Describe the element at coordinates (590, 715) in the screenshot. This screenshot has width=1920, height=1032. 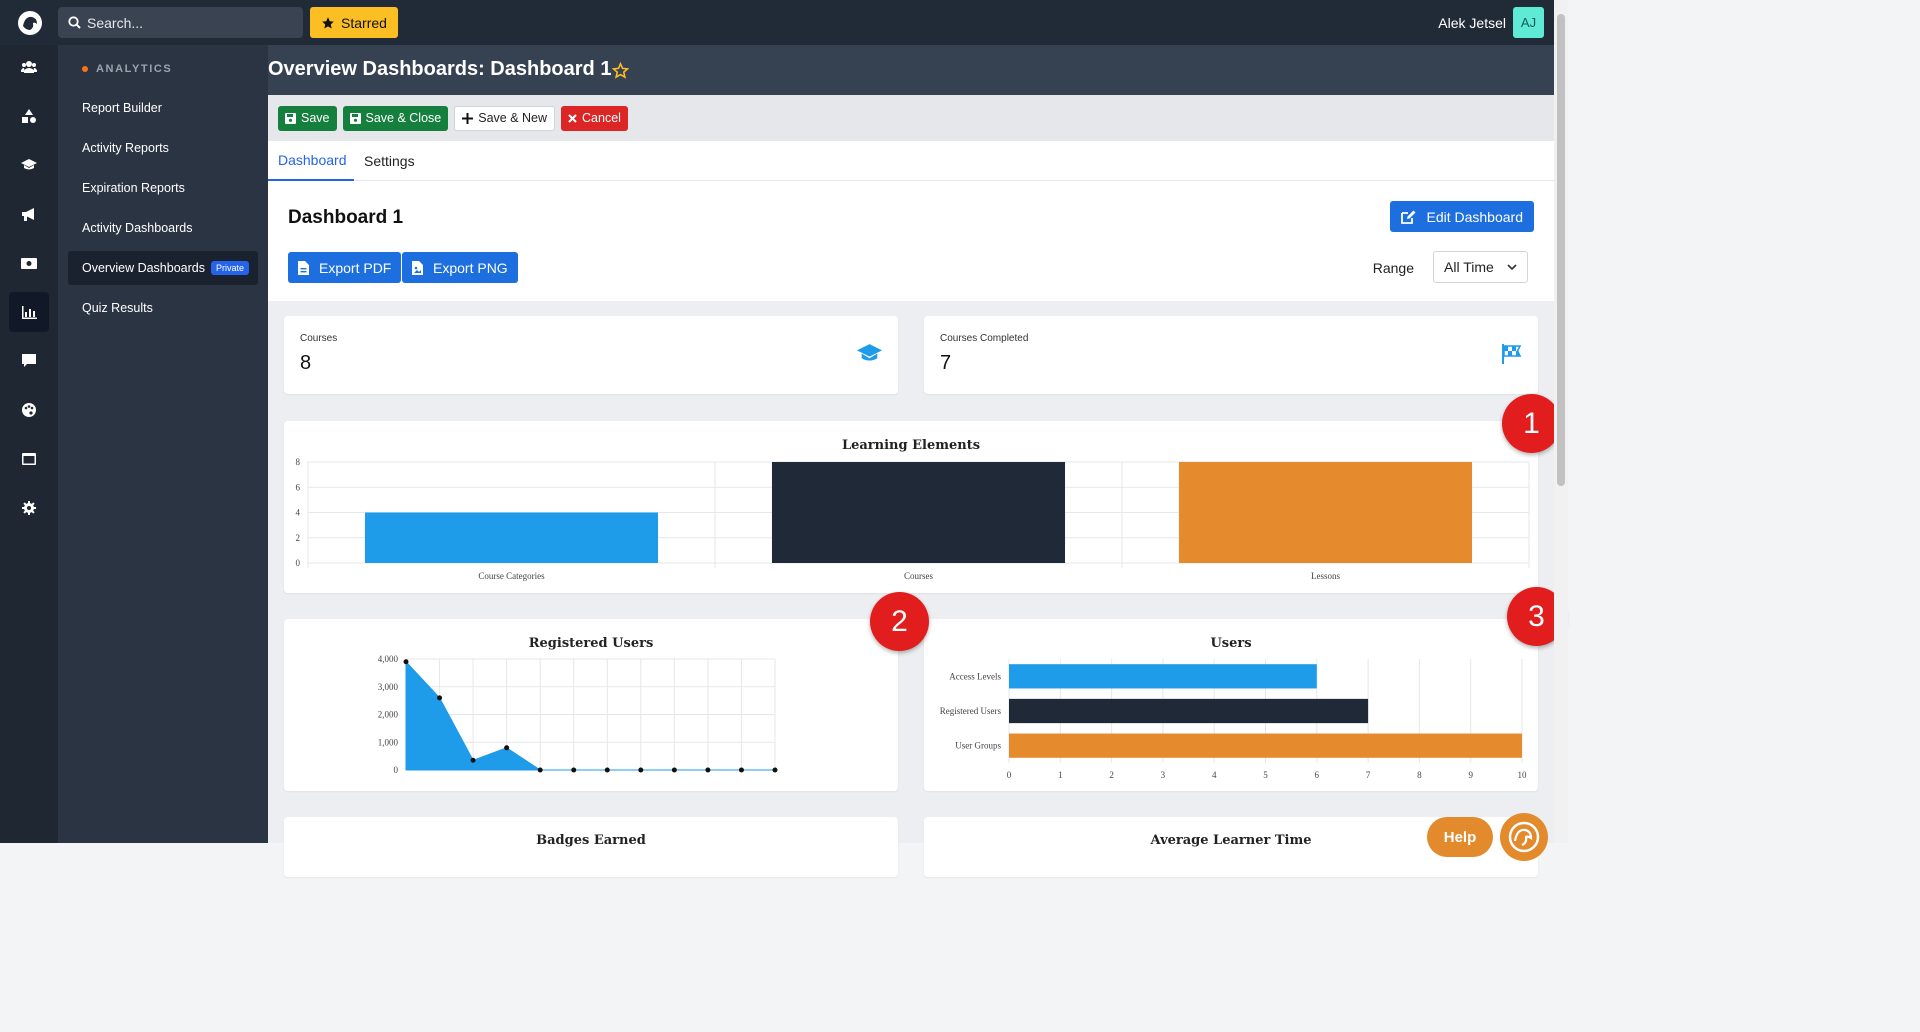
I see `series-area` at that location.